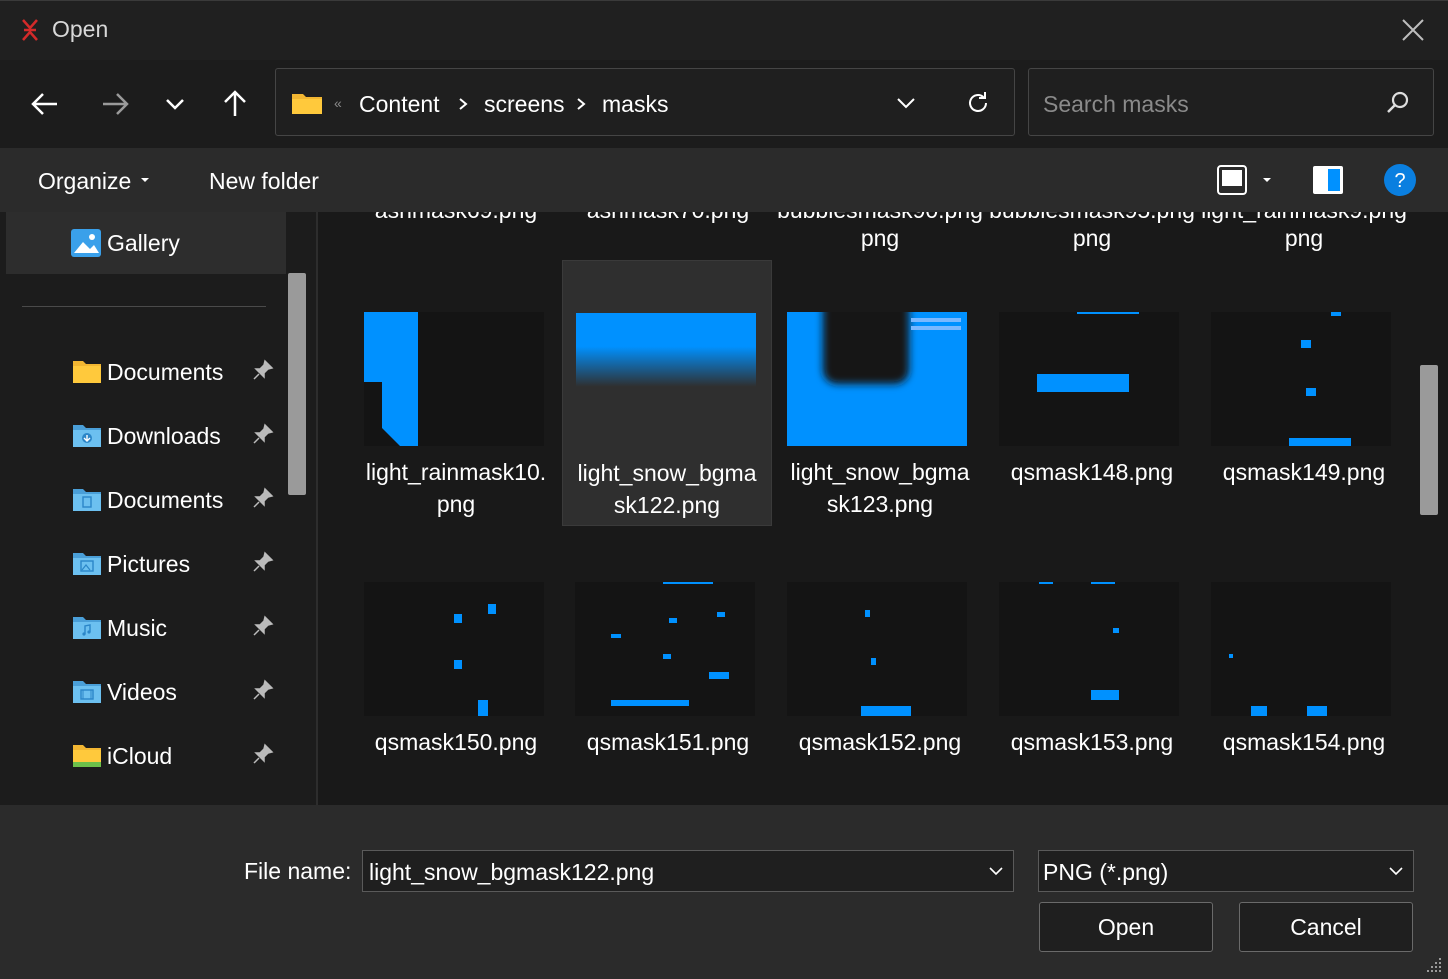 This screenshot has height=979, width=1448. I want to click on back-arrow-icon, so click(44, 104).